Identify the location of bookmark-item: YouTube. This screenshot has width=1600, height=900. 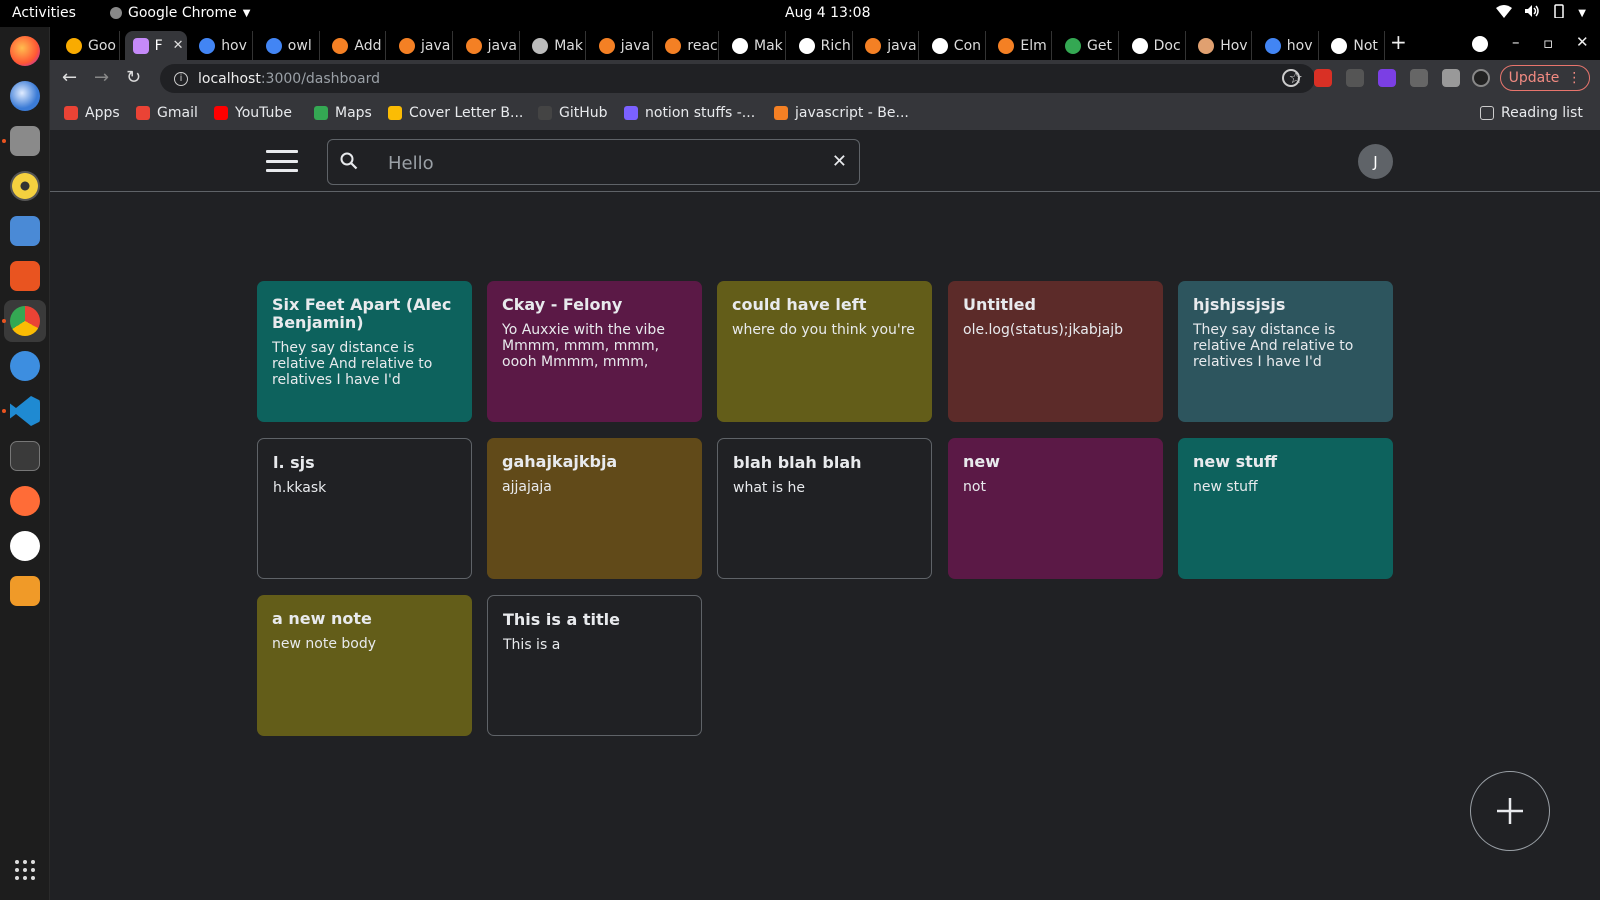
(253, 113).